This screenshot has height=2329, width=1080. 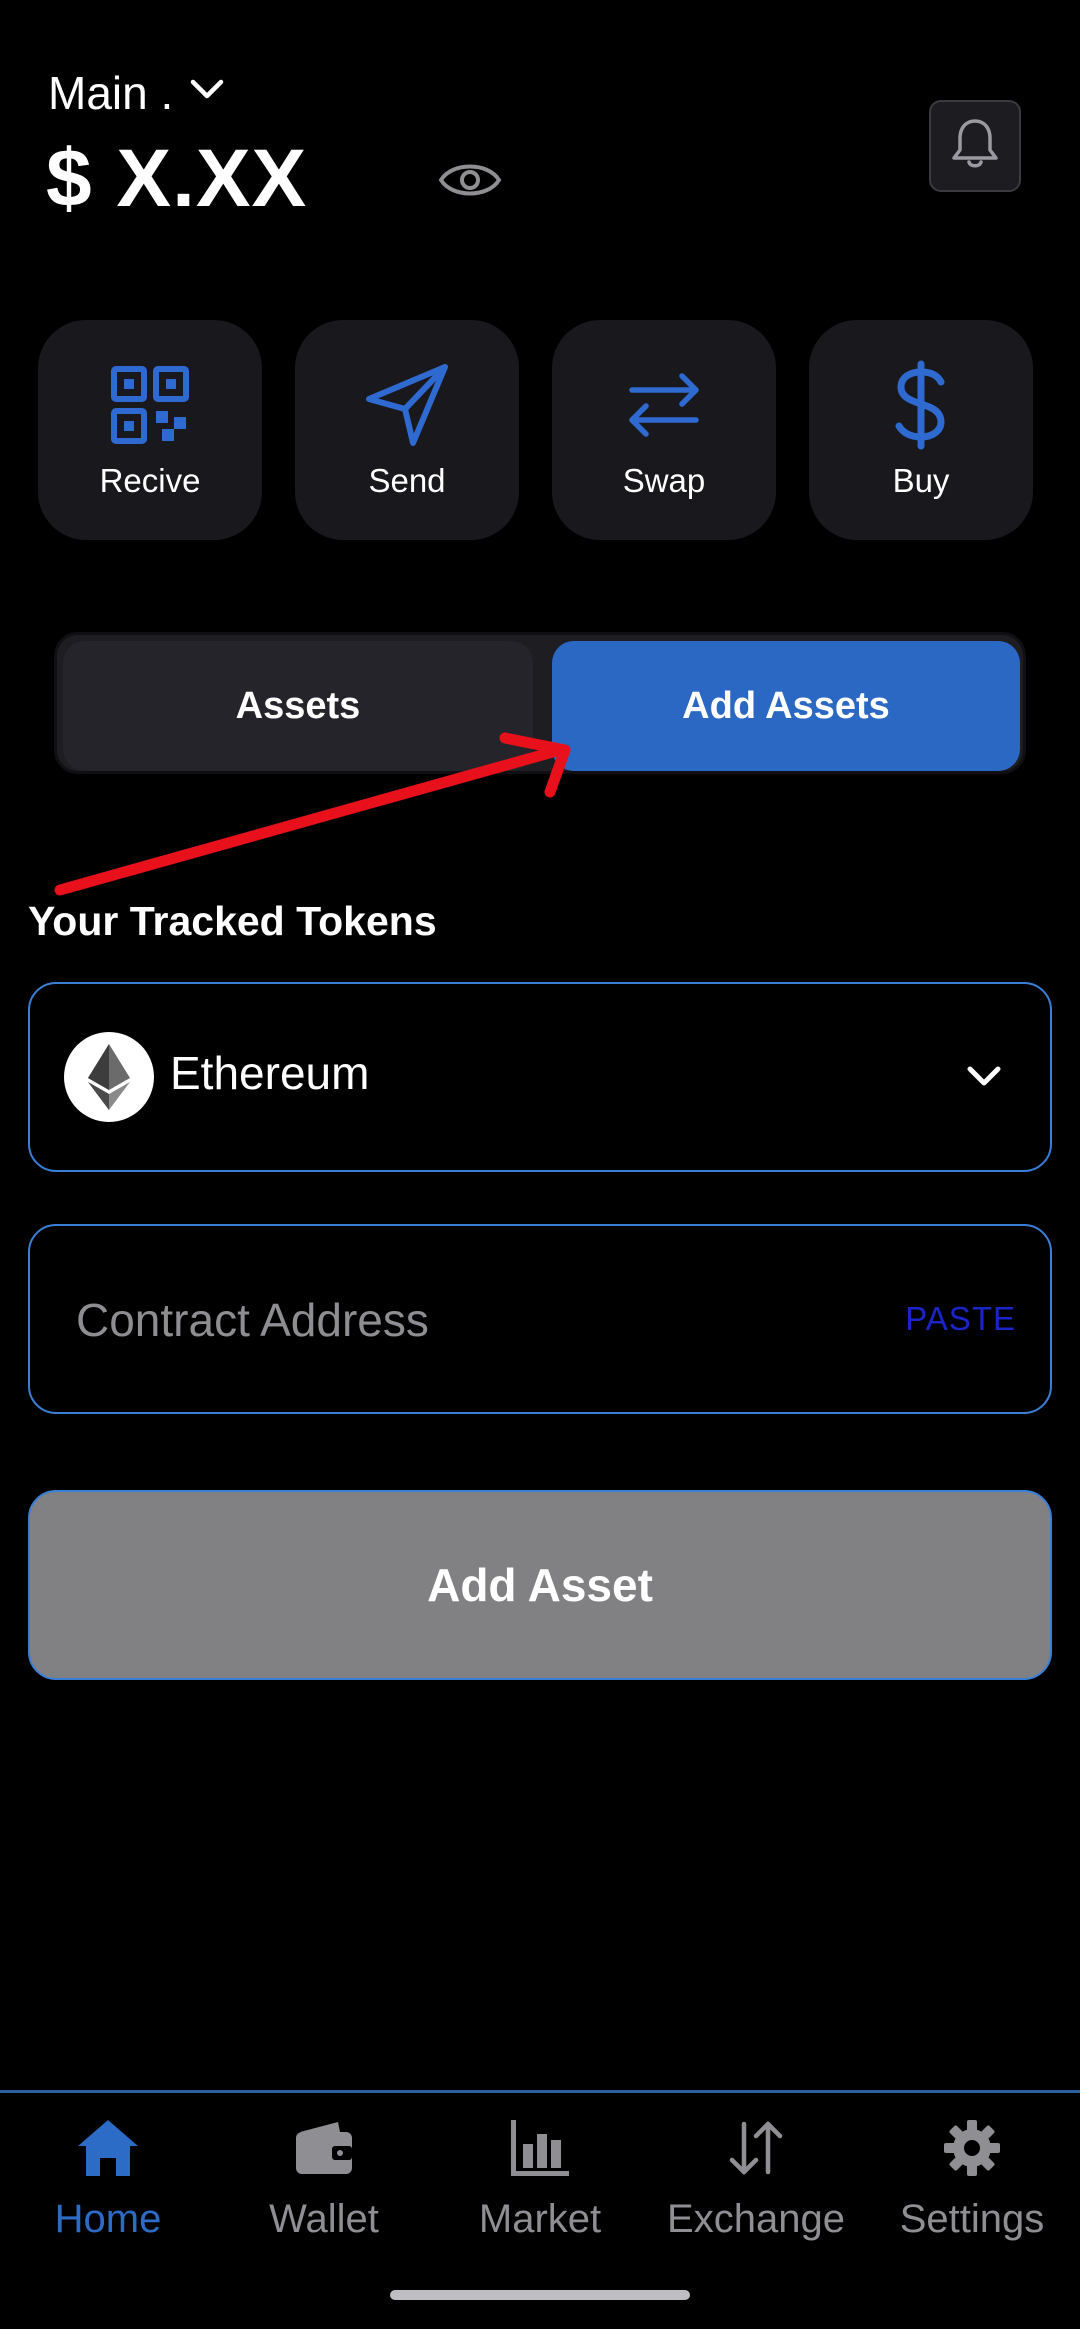 I want to click on send-button: Send, so click(x=407, y=430).